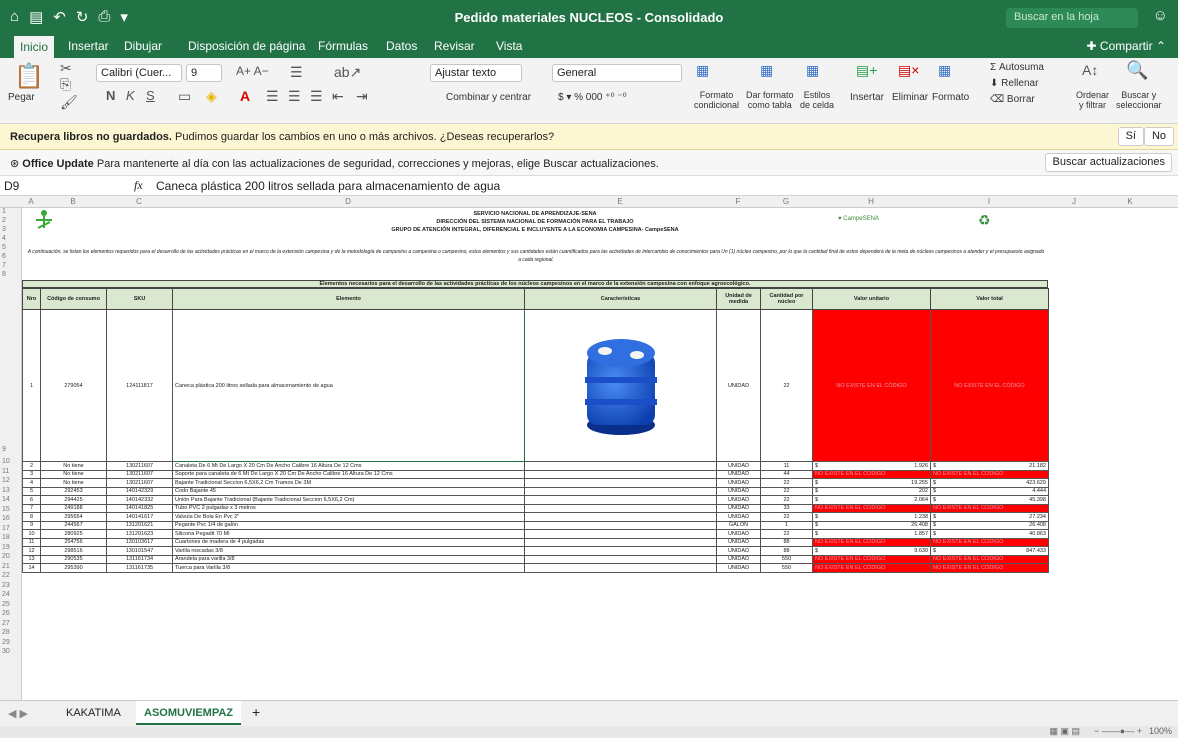 The image size is (1178, 738). I want to click on row-element: Valvula De Bola En Pvc 2", so click(348, 517).